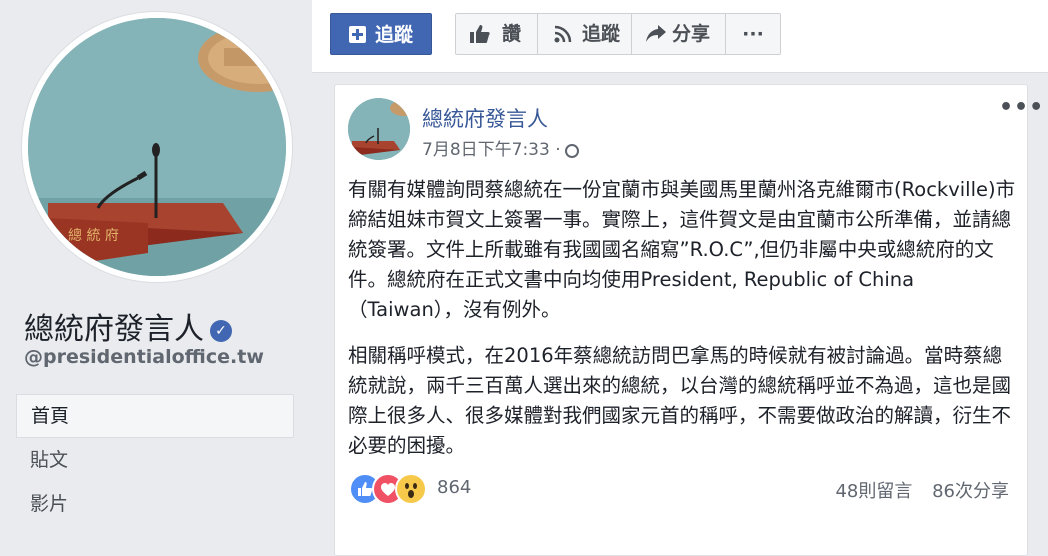 The image size is (1048, 556). What do you see at coordinates (155, 504) in the screenshot?
I see `sidebar-item-videos: 影片` at bounding box center [155, 504].